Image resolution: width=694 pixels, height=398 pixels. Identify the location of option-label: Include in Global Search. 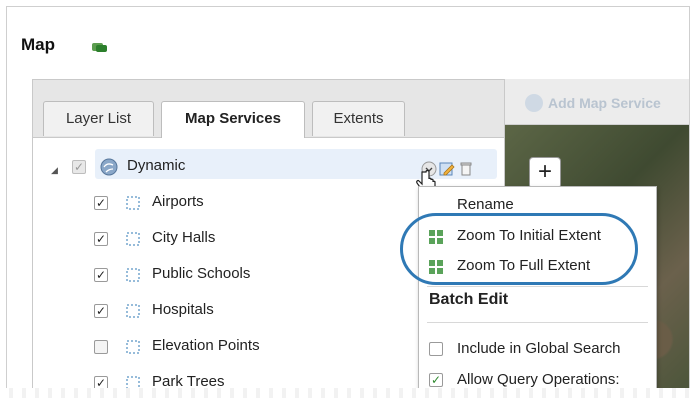
(539, 348).